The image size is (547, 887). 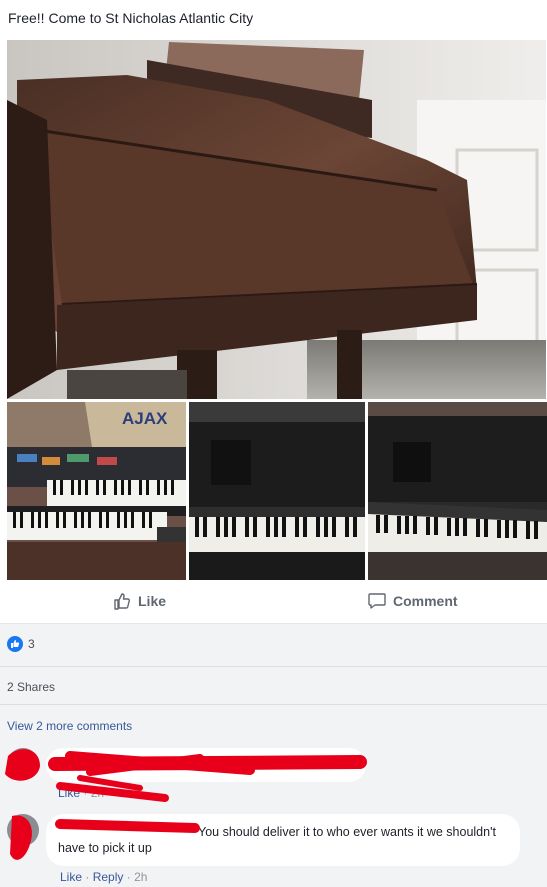 What do you see at coordinates (425, 601) in the screenshot?
I see `comment-label: Comment` at bounding box center [425, 601].